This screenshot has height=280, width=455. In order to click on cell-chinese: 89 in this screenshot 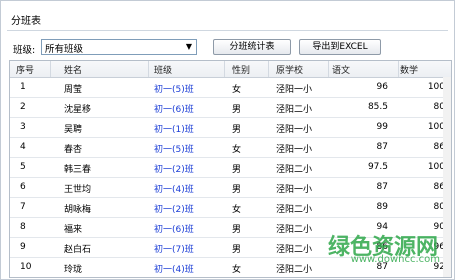, I will do `click(382, 207)`.